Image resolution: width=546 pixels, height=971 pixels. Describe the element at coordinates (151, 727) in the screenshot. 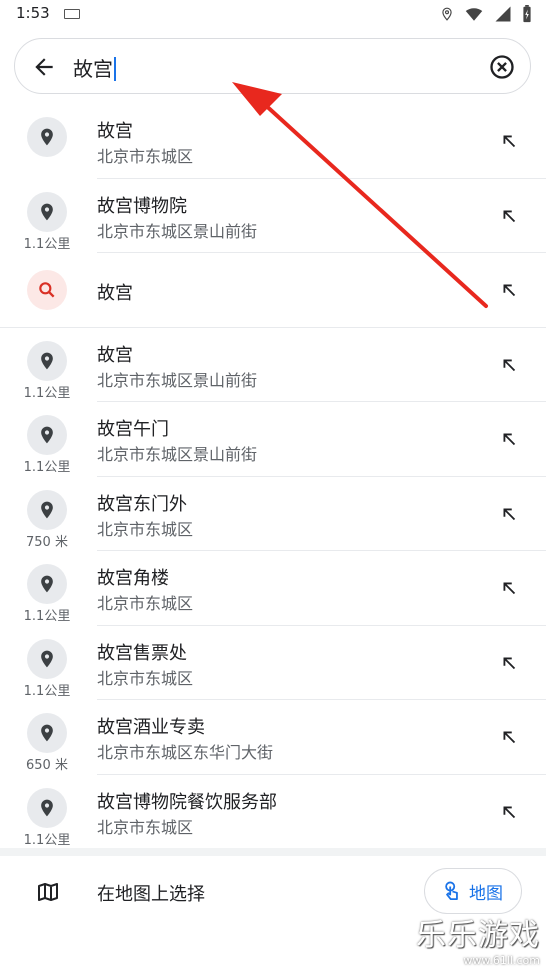

I see `suggestion-title: 故宫酒业专卖` at that location.